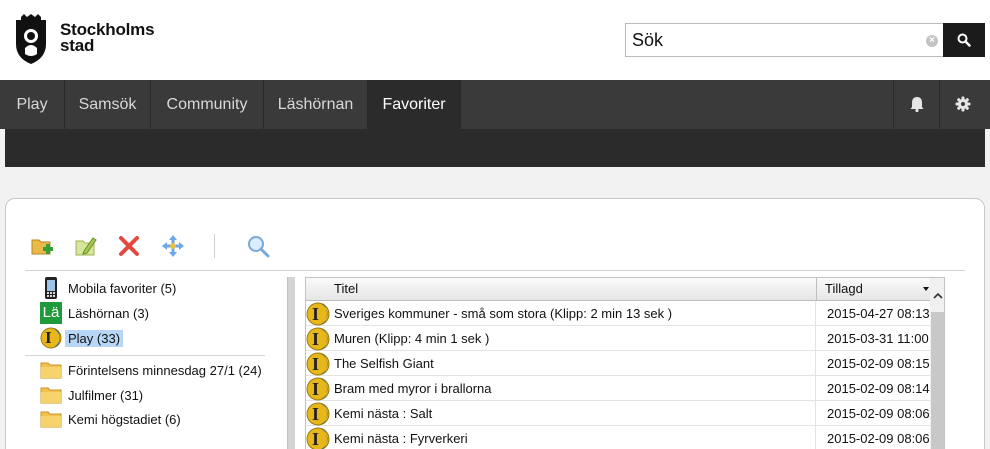 Image resolution: width=990 pixels, height=449 pixels. Describe the element at coordinates (173, 246) in the screenshot. I see `move-icon` at that location.